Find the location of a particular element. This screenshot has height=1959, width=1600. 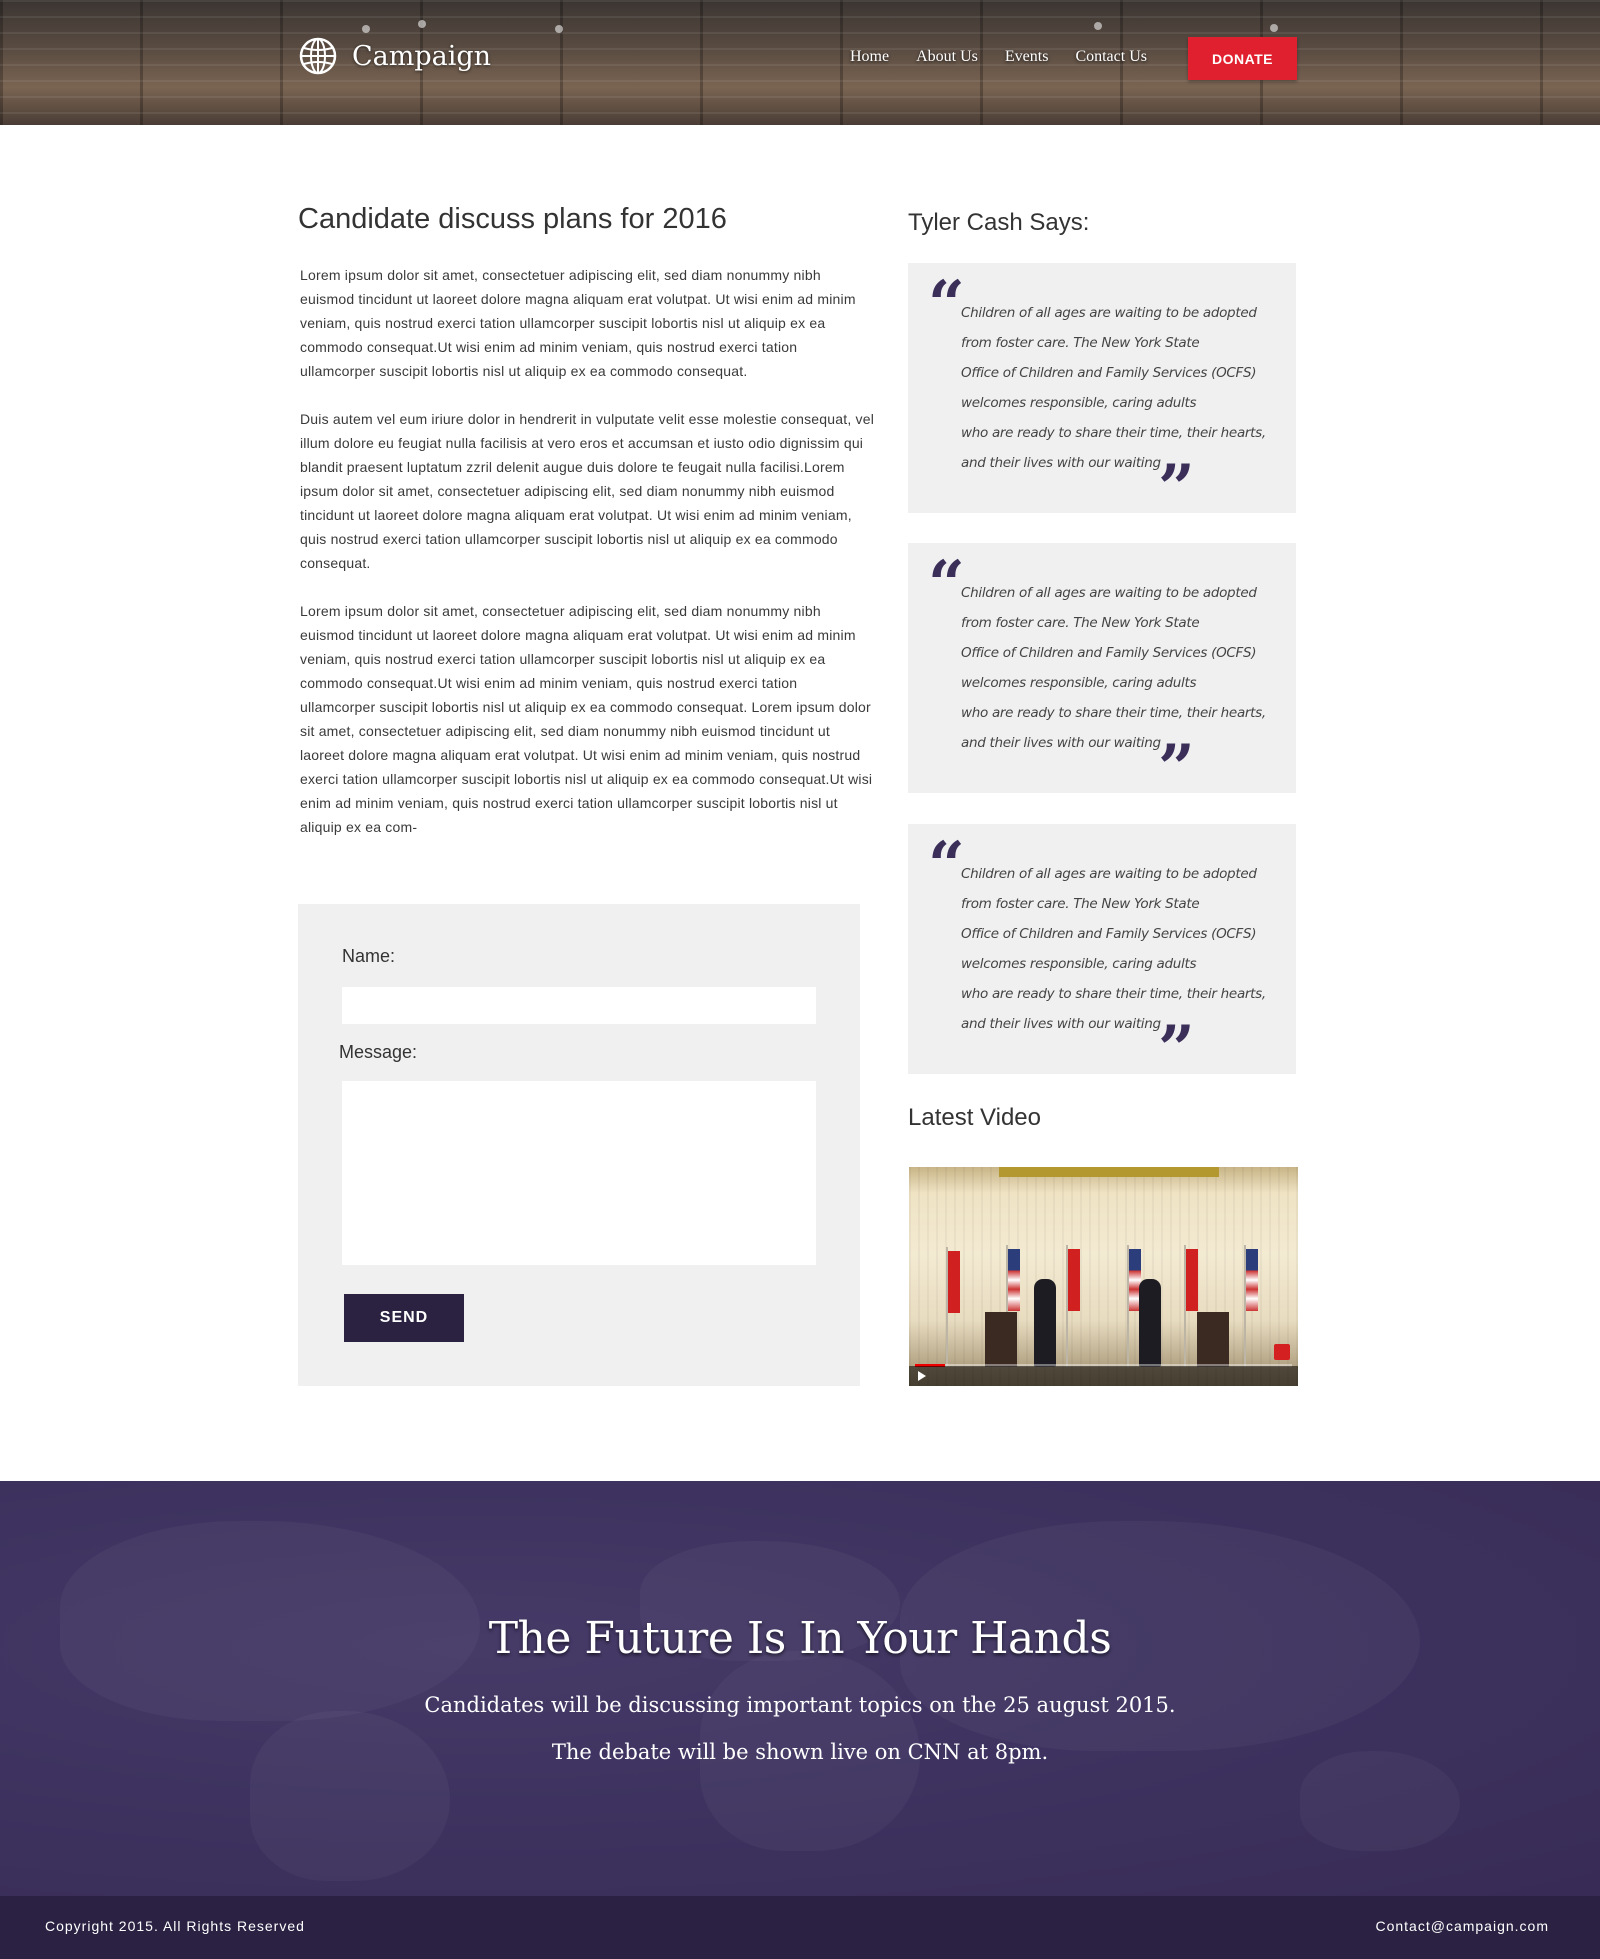

contact-form: Name: Message: SEND is located at coordinates (579, 1145).